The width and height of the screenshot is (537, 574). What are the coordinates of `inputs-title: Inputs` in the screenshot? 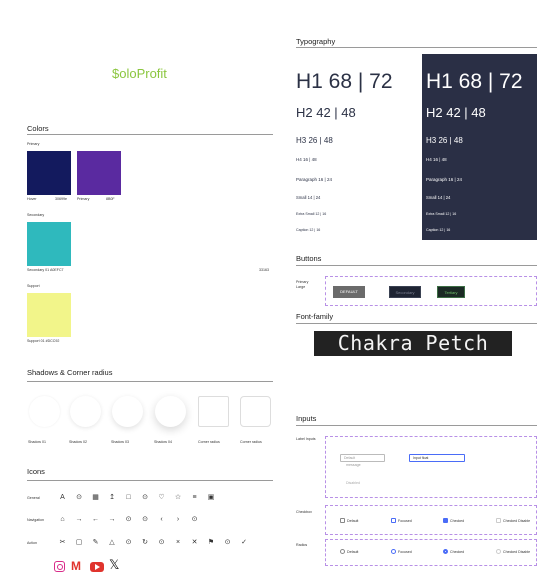 It's located at (306, 418).